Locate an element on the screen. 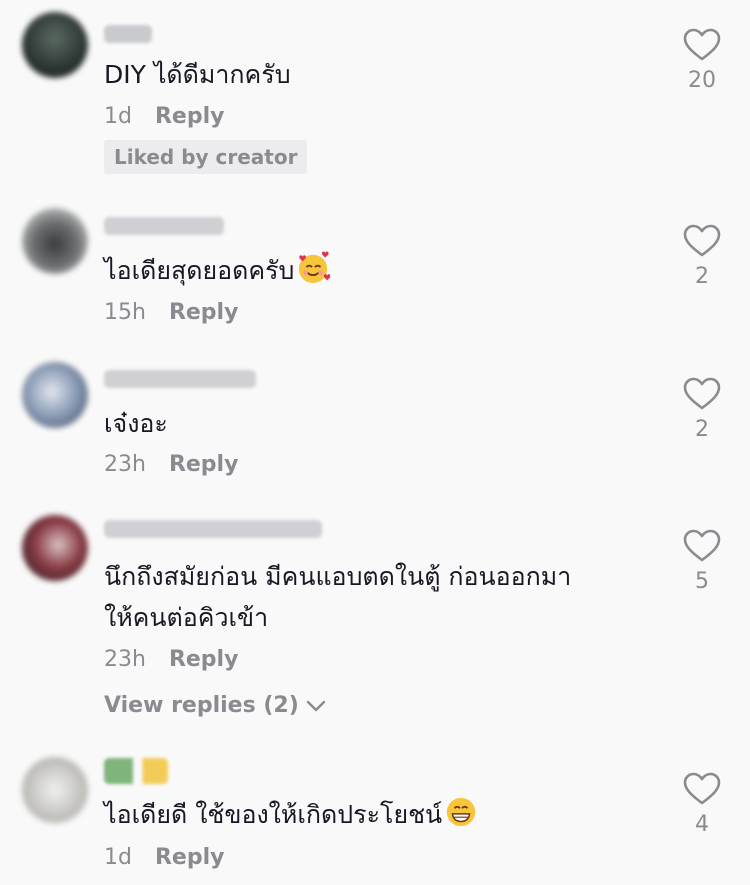 This screenshot has height=885, width=750. comment-text: ไอเดียดี ใช้ของให้เกิดประโยชน์ is located at coordinates (291, 815).